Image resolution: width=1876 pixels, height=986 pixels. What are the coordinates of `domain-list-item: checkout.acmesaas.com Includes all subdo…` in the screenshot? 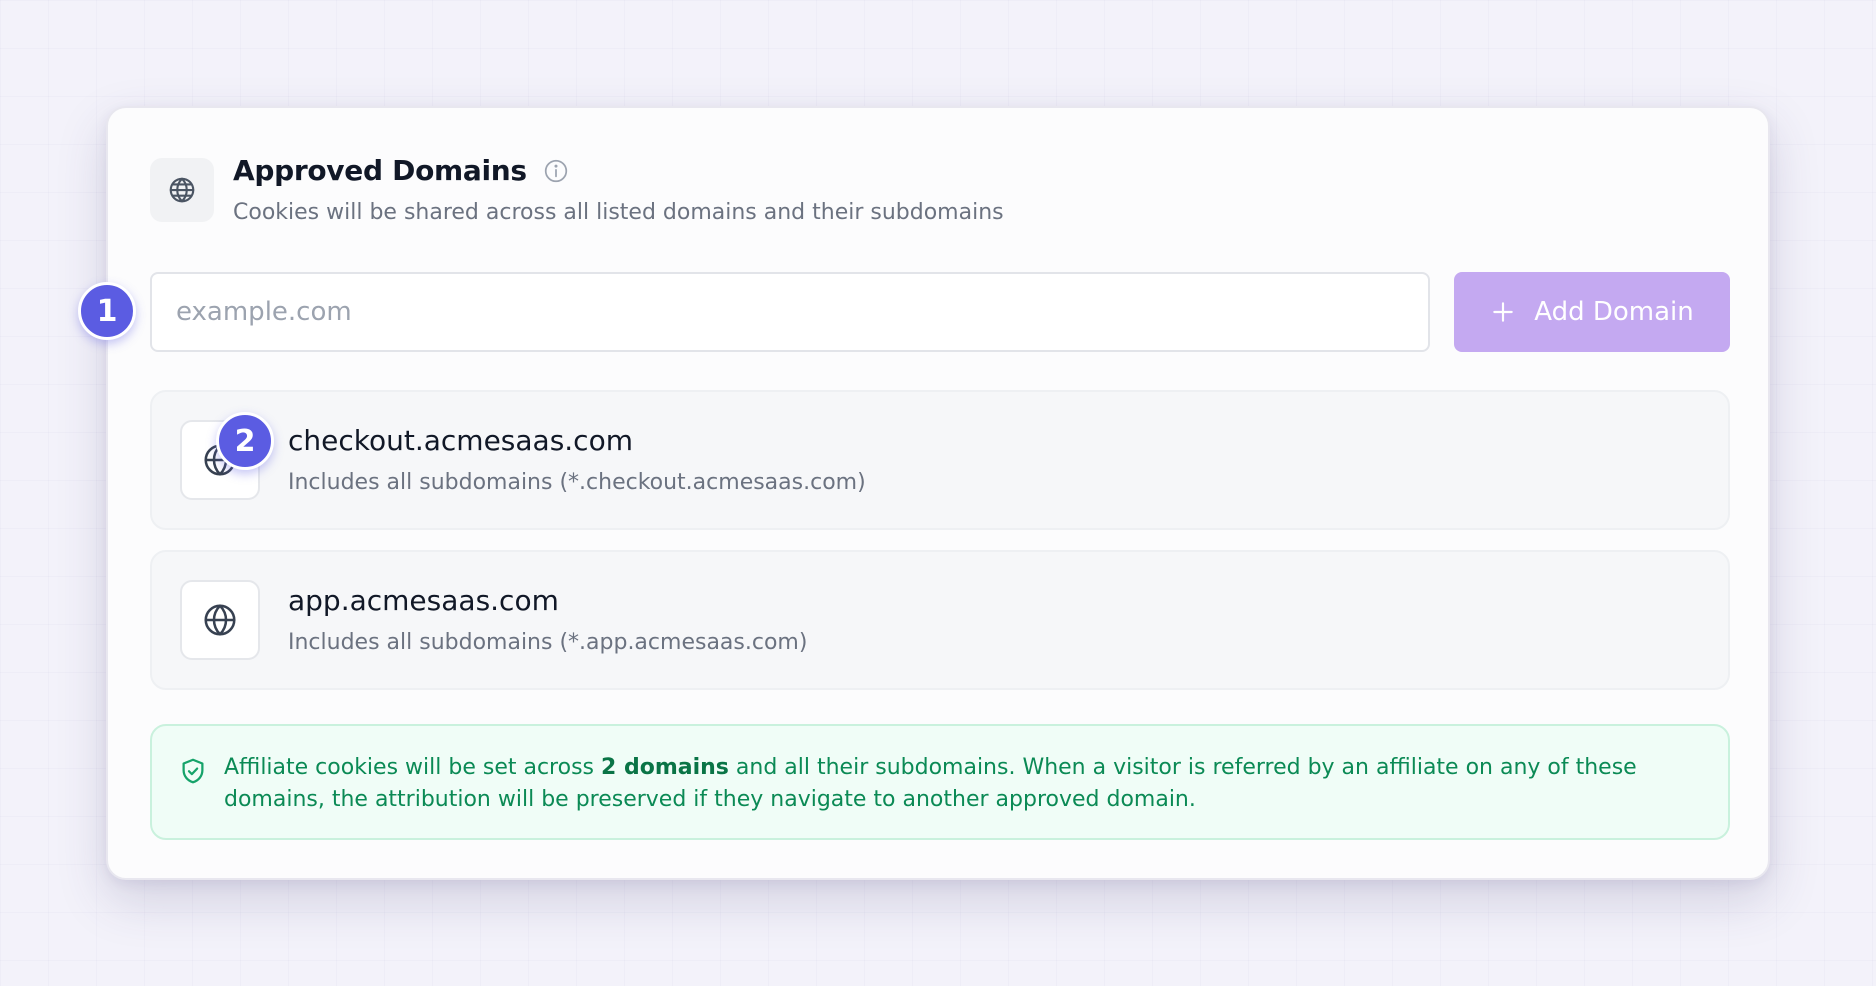 It's located at (940, 460).